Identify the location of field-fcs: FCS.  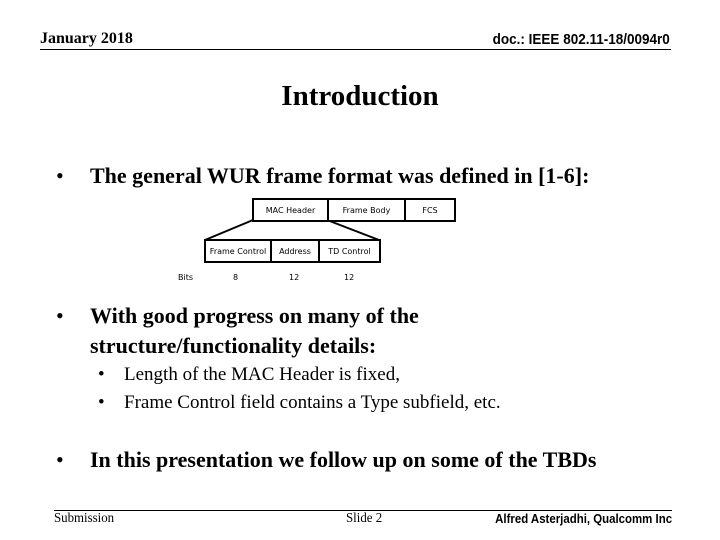
(430, 210).